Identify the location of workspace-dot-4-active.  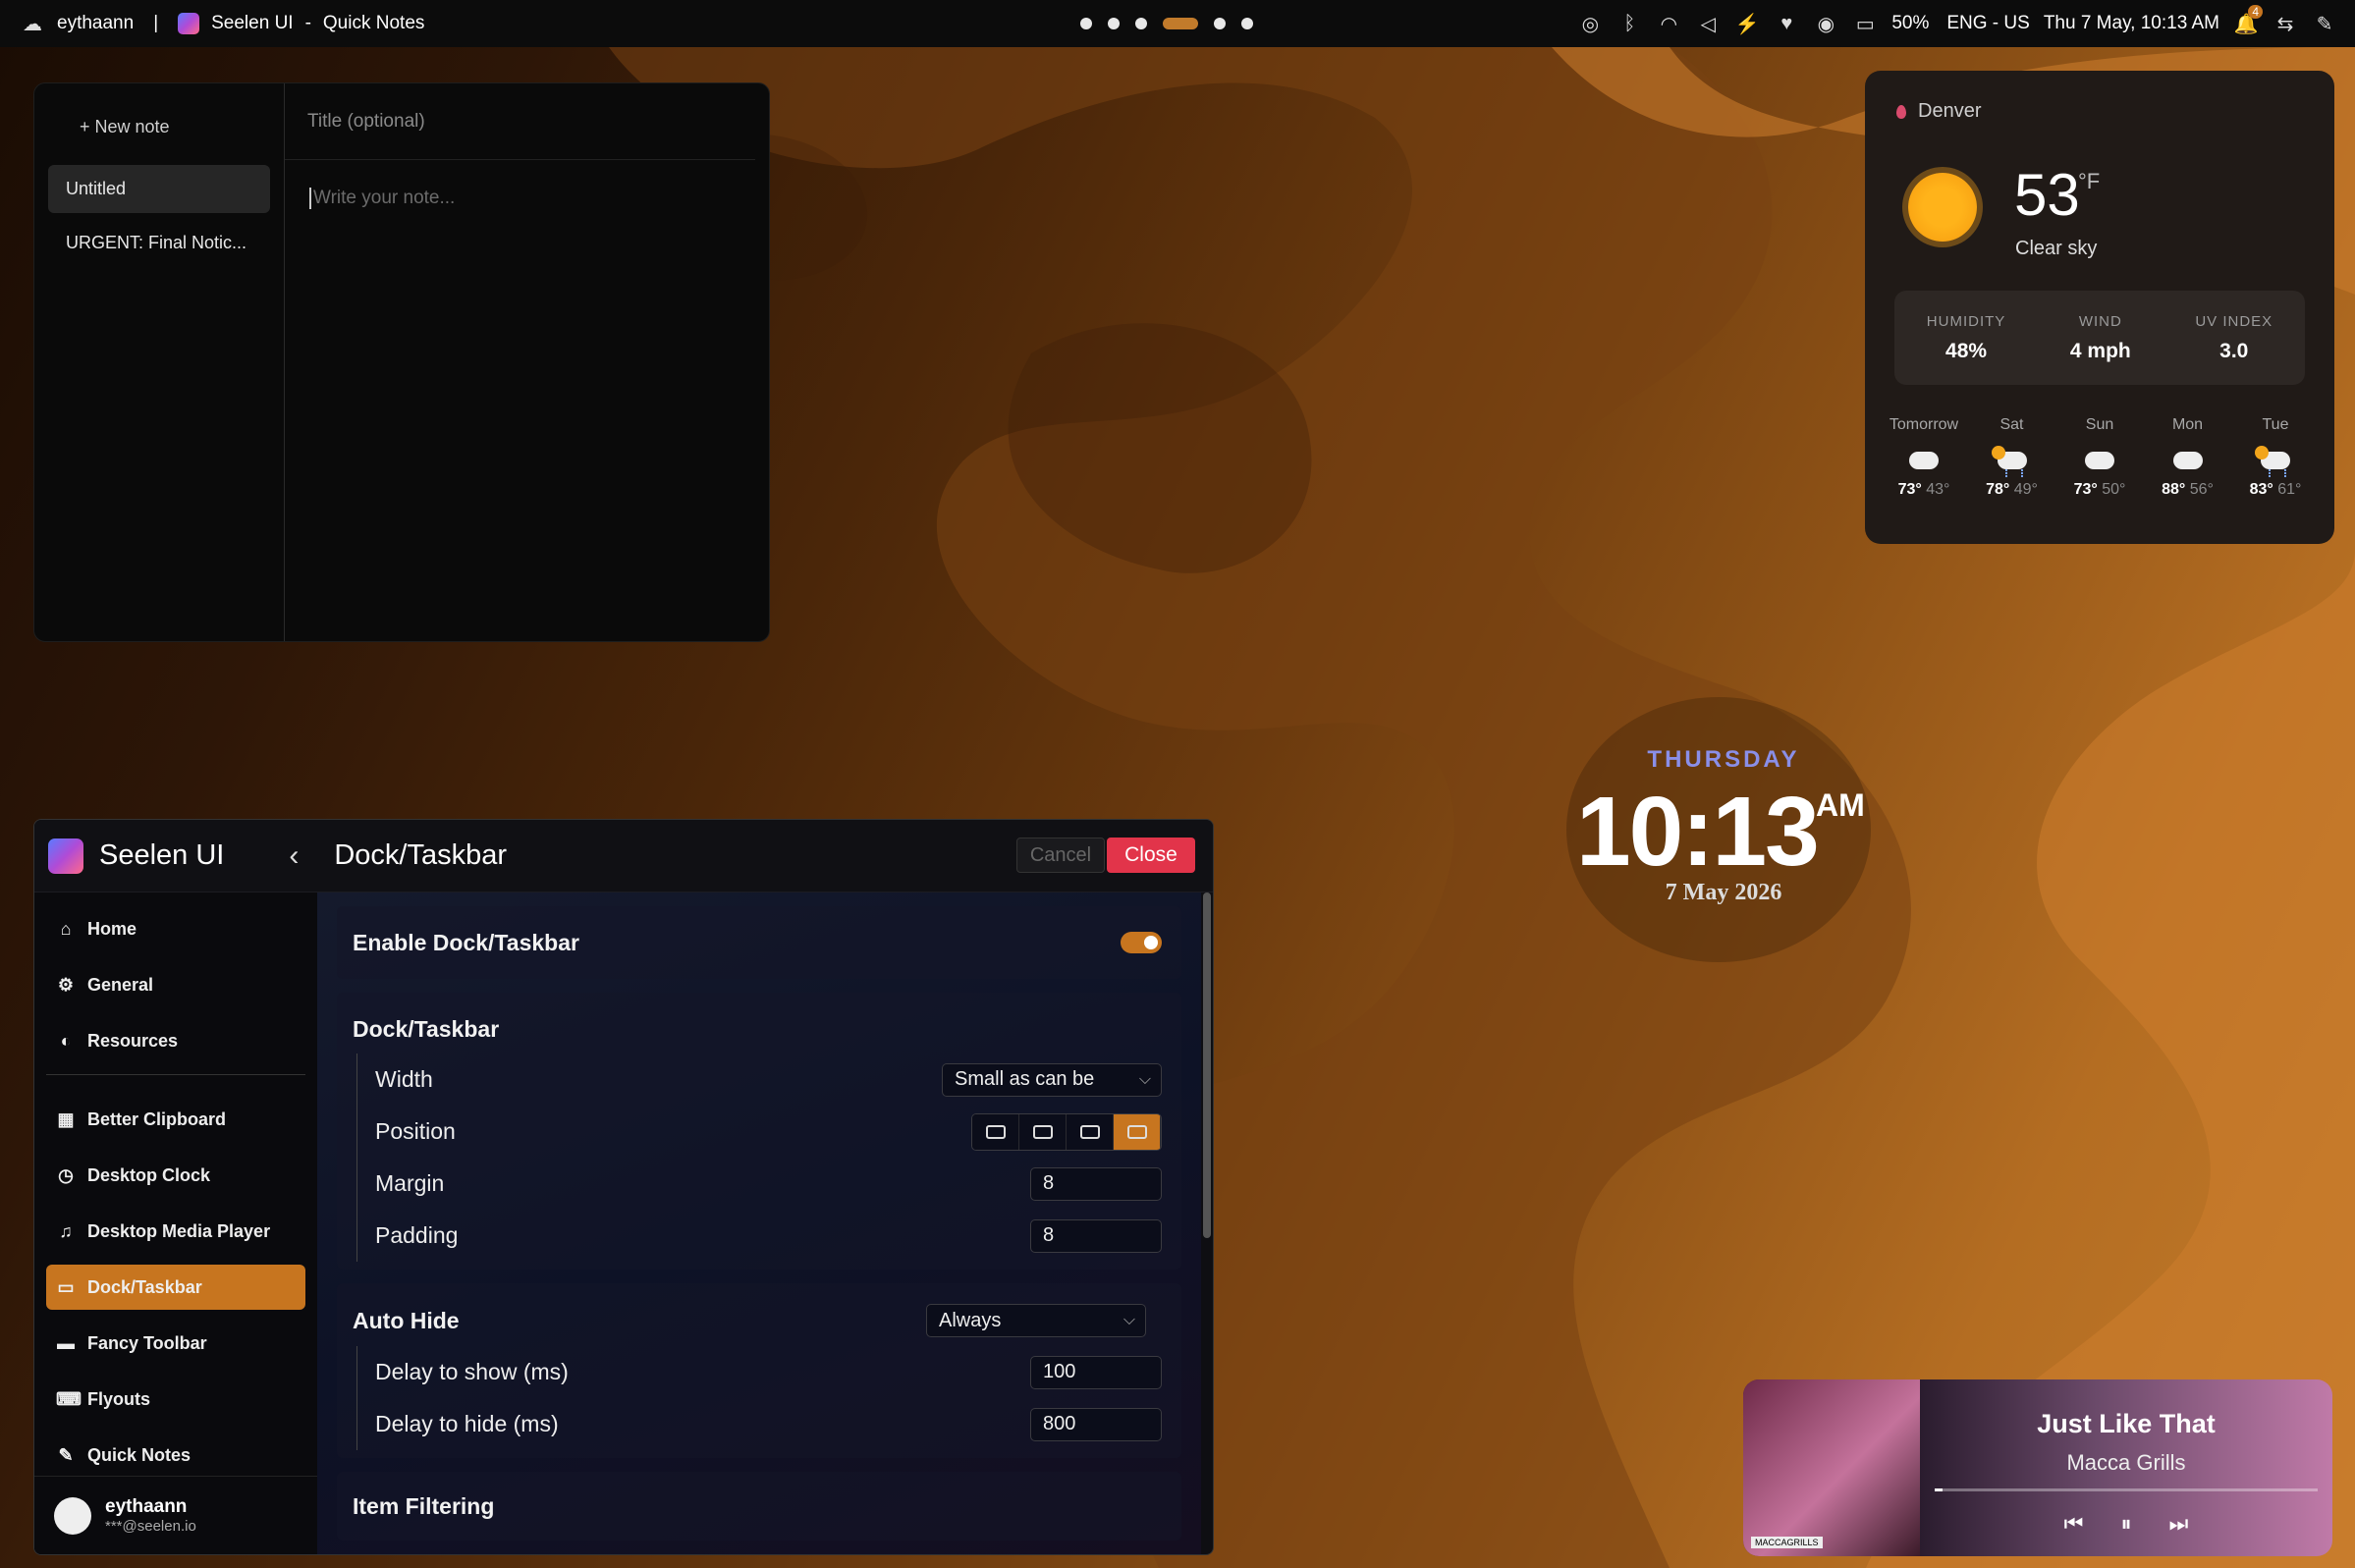
(1180, 23).